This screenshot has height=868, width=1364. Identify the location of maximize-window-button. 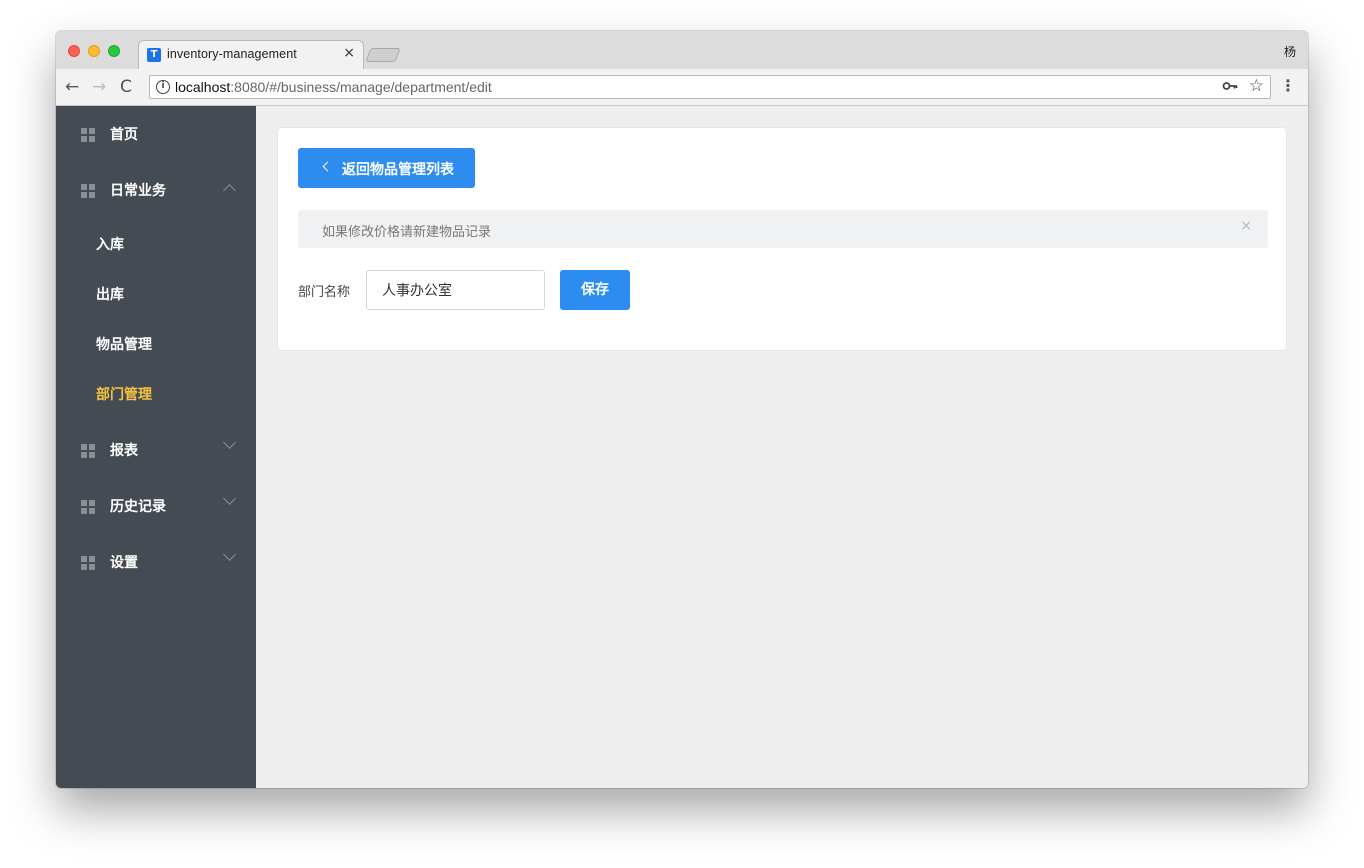
(114, 51).